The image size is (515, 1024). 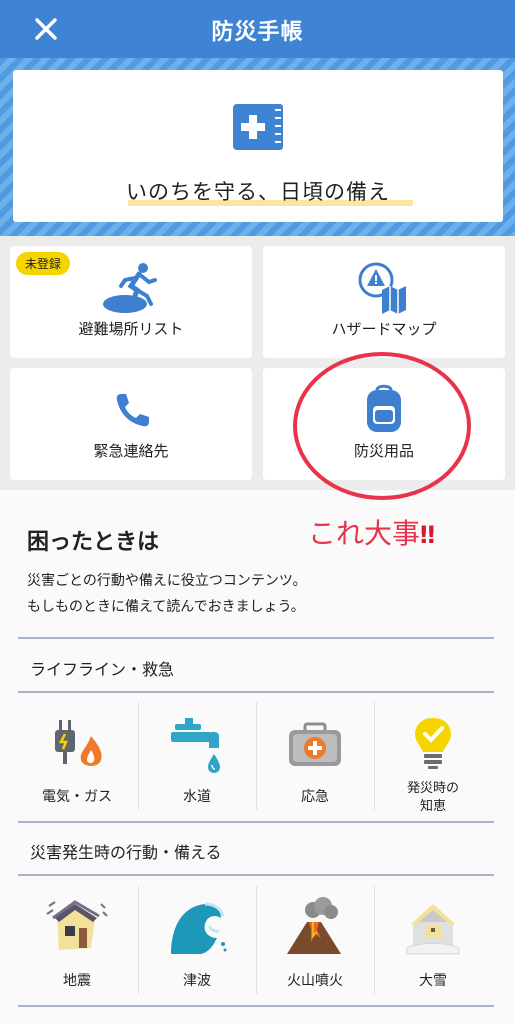 I want to click on item-tsunami: 津波, so click(x=197, y=941).